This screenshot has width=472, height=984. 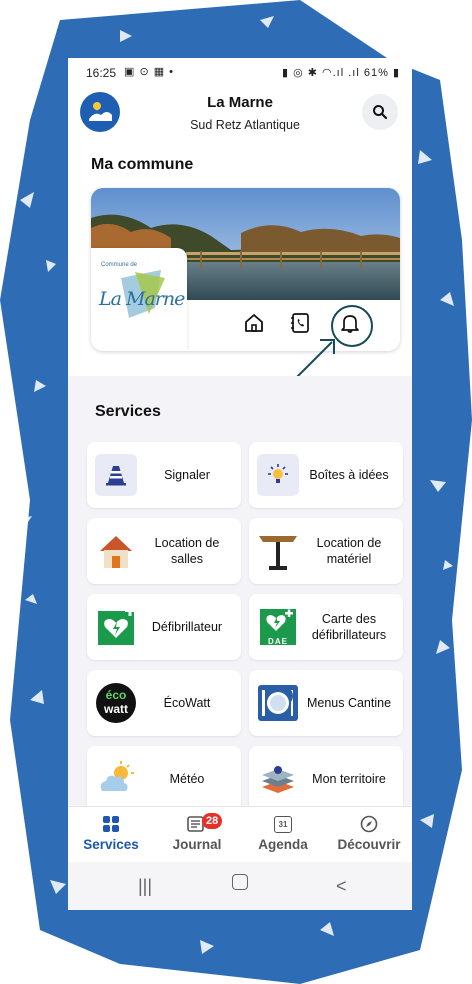 What do you see at coordinates (197, 824) in the screenshot?
I see `newspaper-icon` at bounding box center [197, 824].